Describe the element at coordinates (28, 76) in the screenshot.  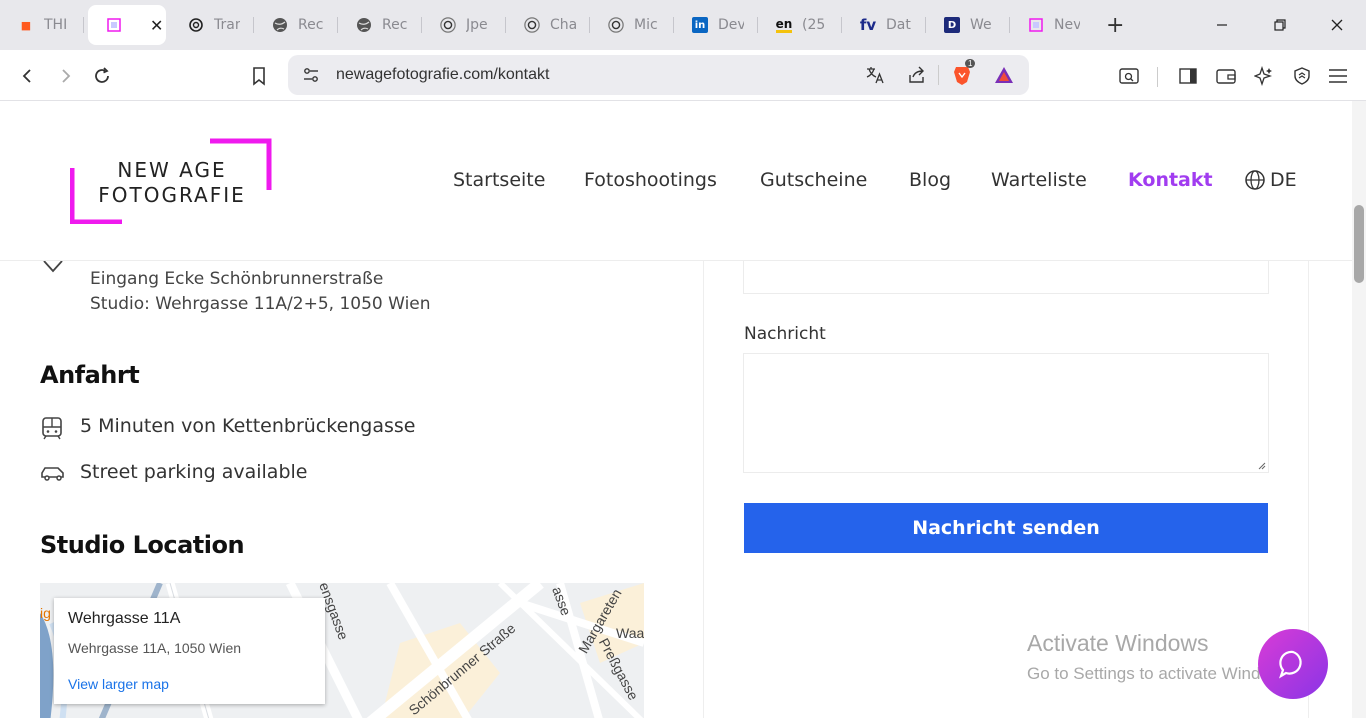
I see `back-button` at that location.